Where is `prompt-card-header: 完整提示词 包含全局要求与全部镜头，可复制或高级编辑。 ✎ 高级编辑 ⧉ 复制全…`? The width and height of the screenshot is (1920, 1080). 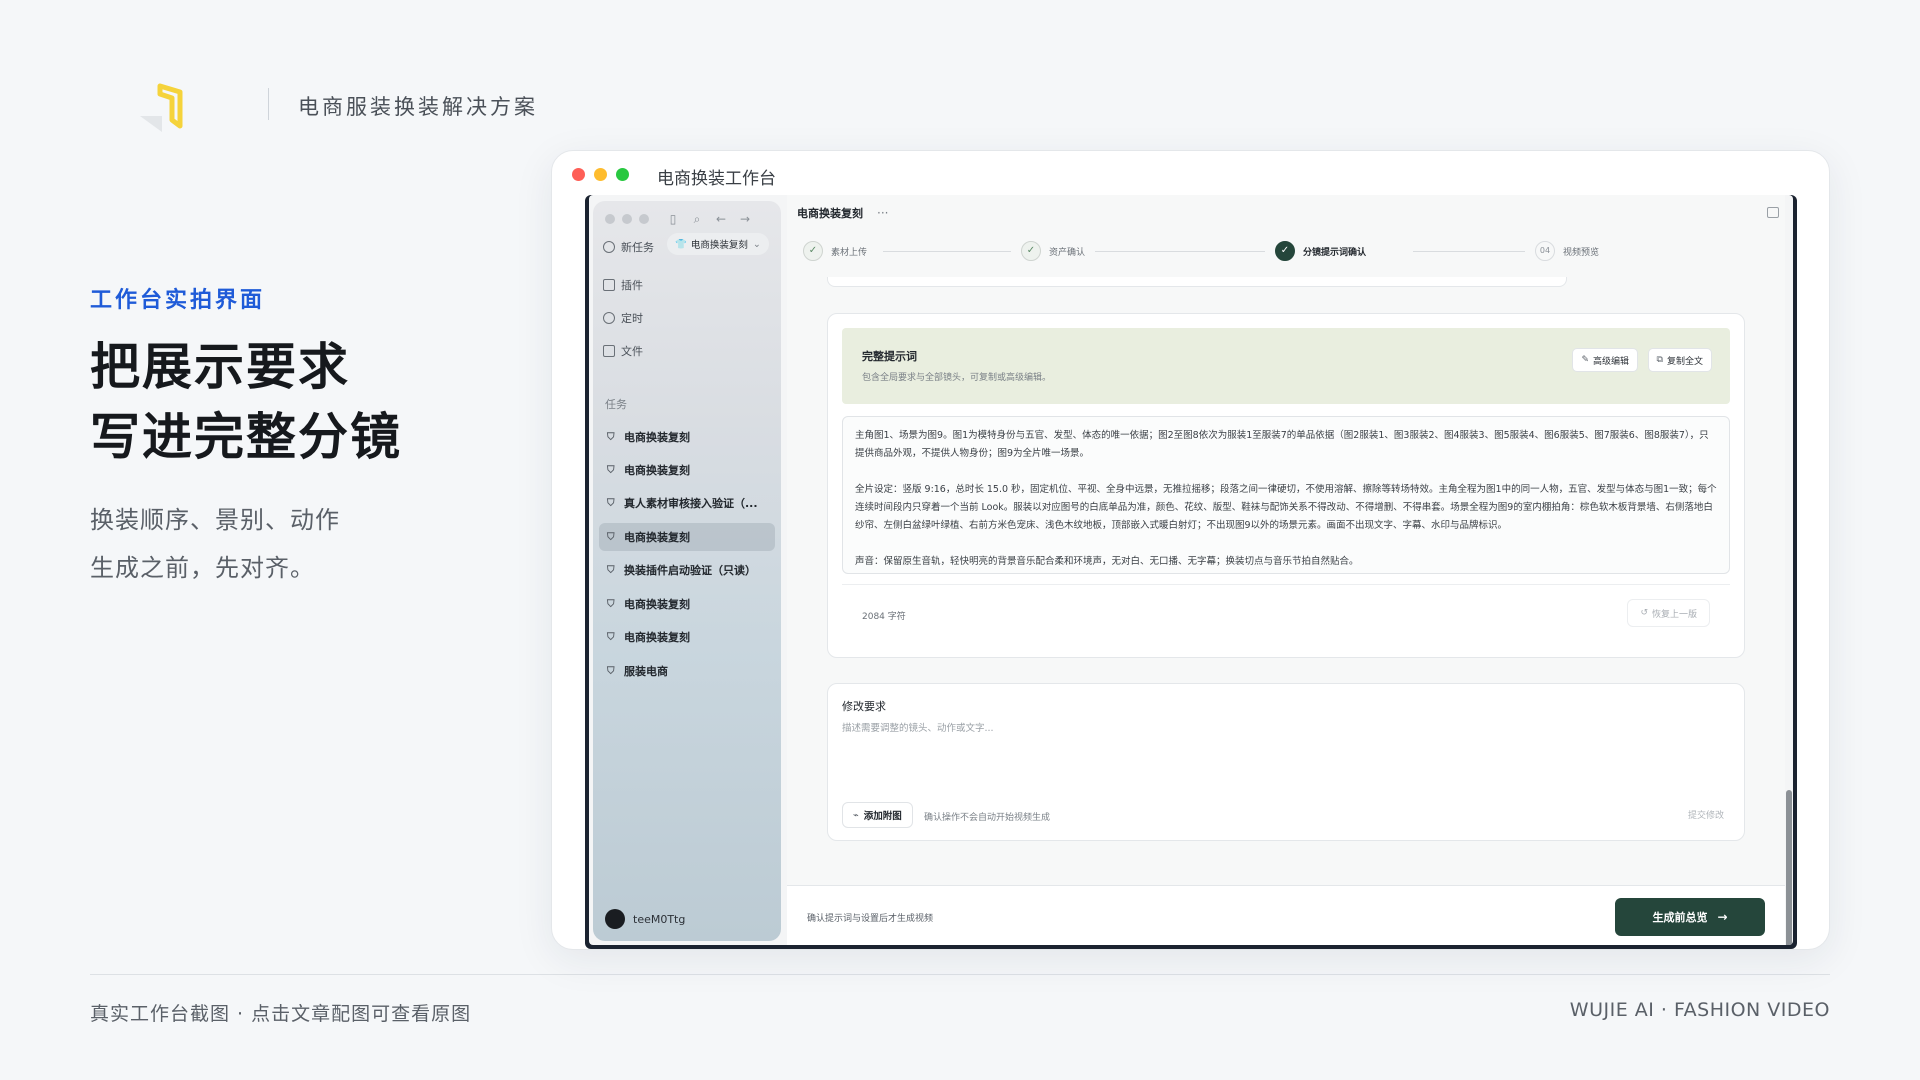
prompt-card-header: 完整提示词 包含全局要求与全部镜头，可复制或高级编辑。 ✎ 高级编辑 ⧉ 复制全… is located at coordinates (1286, 366).